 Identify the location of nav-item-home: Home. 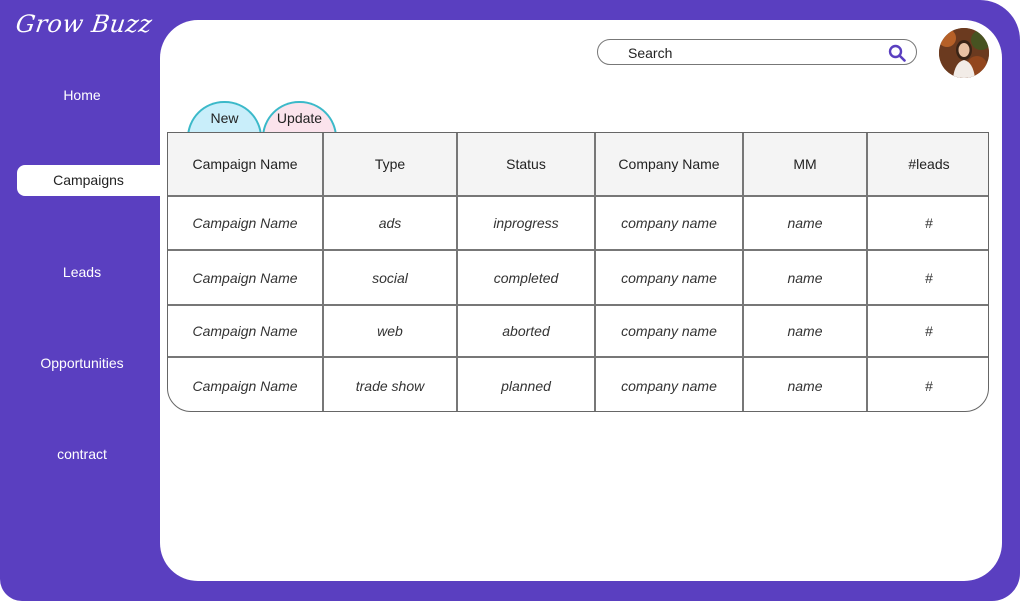
(82, 95).